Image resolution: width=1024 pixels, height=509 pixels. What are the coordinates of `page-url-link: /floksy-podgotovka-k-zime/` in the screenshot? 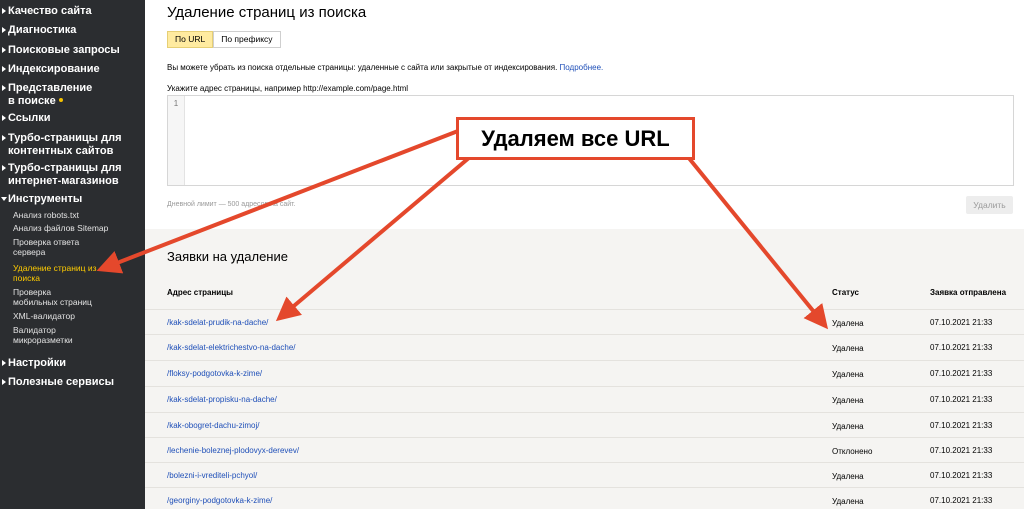 It's located at (214, 373).